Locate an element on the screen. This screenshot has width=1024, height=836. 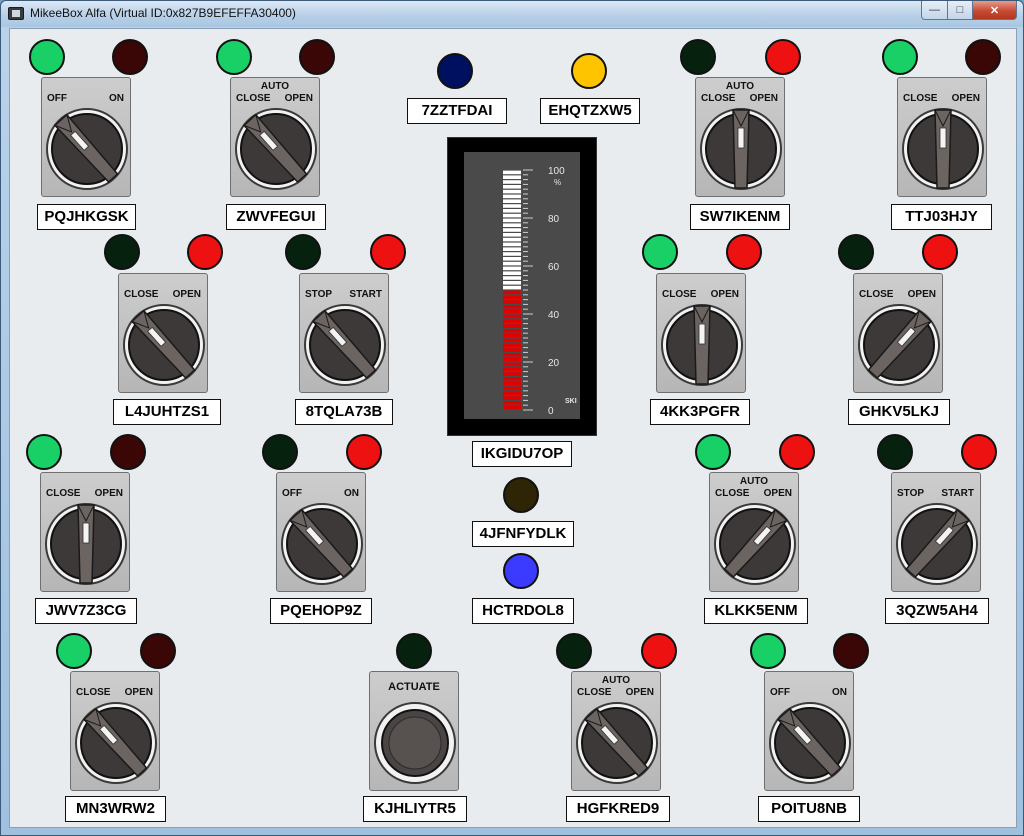
indicator-lamp-s10-b is located at coordinates (364, 452).